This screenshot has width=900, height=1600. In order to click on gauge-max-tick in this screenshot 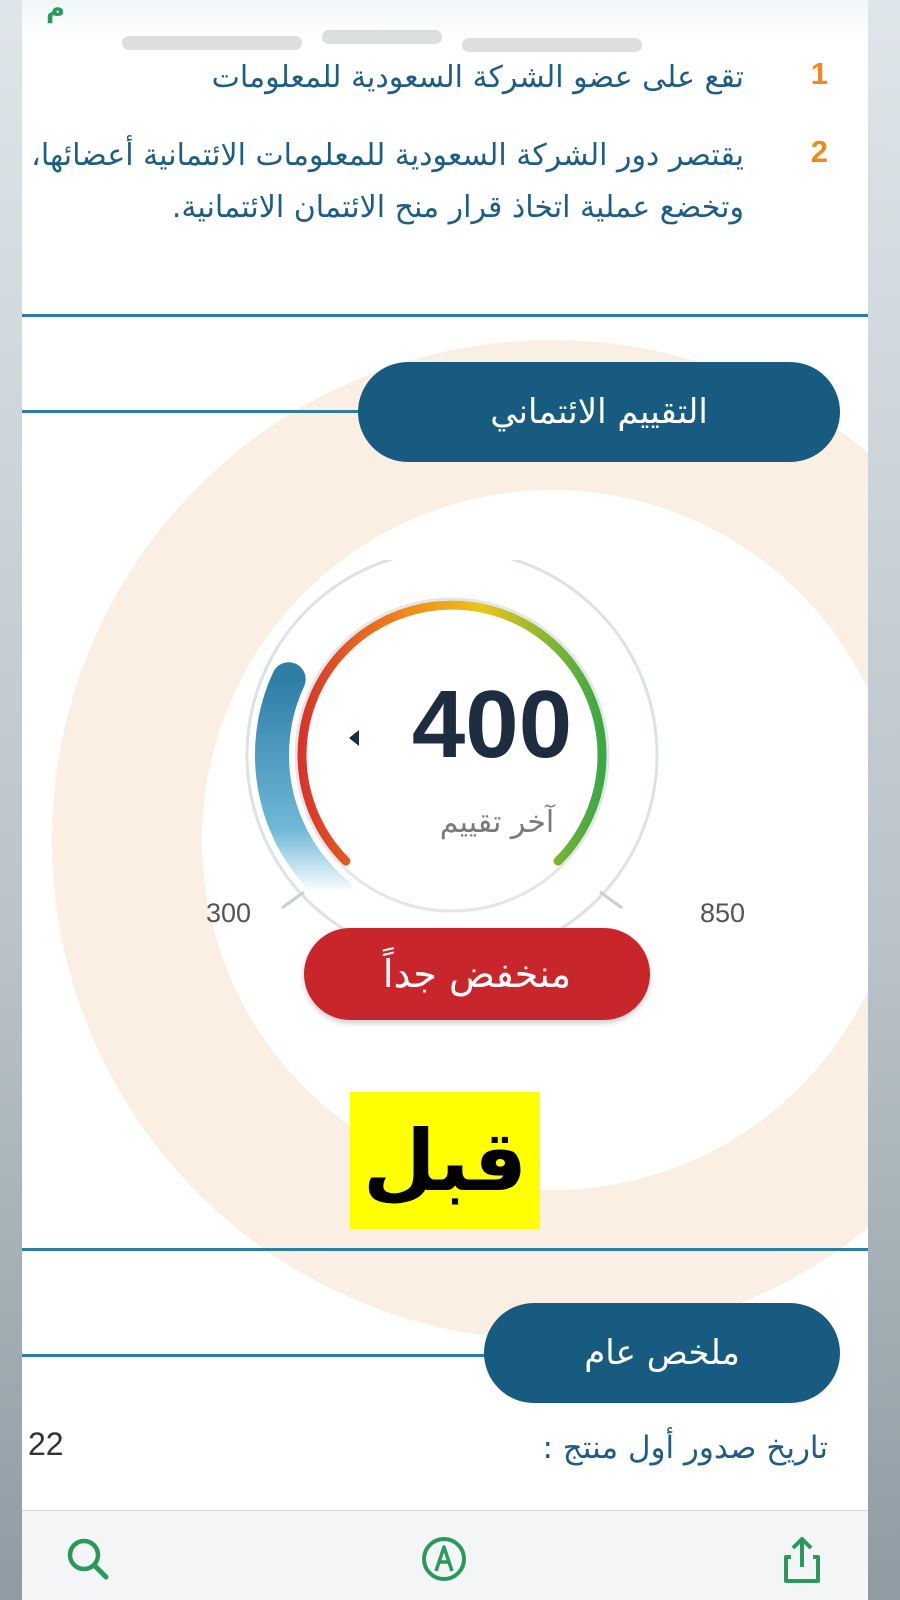, I will do `click(611, 900)`.